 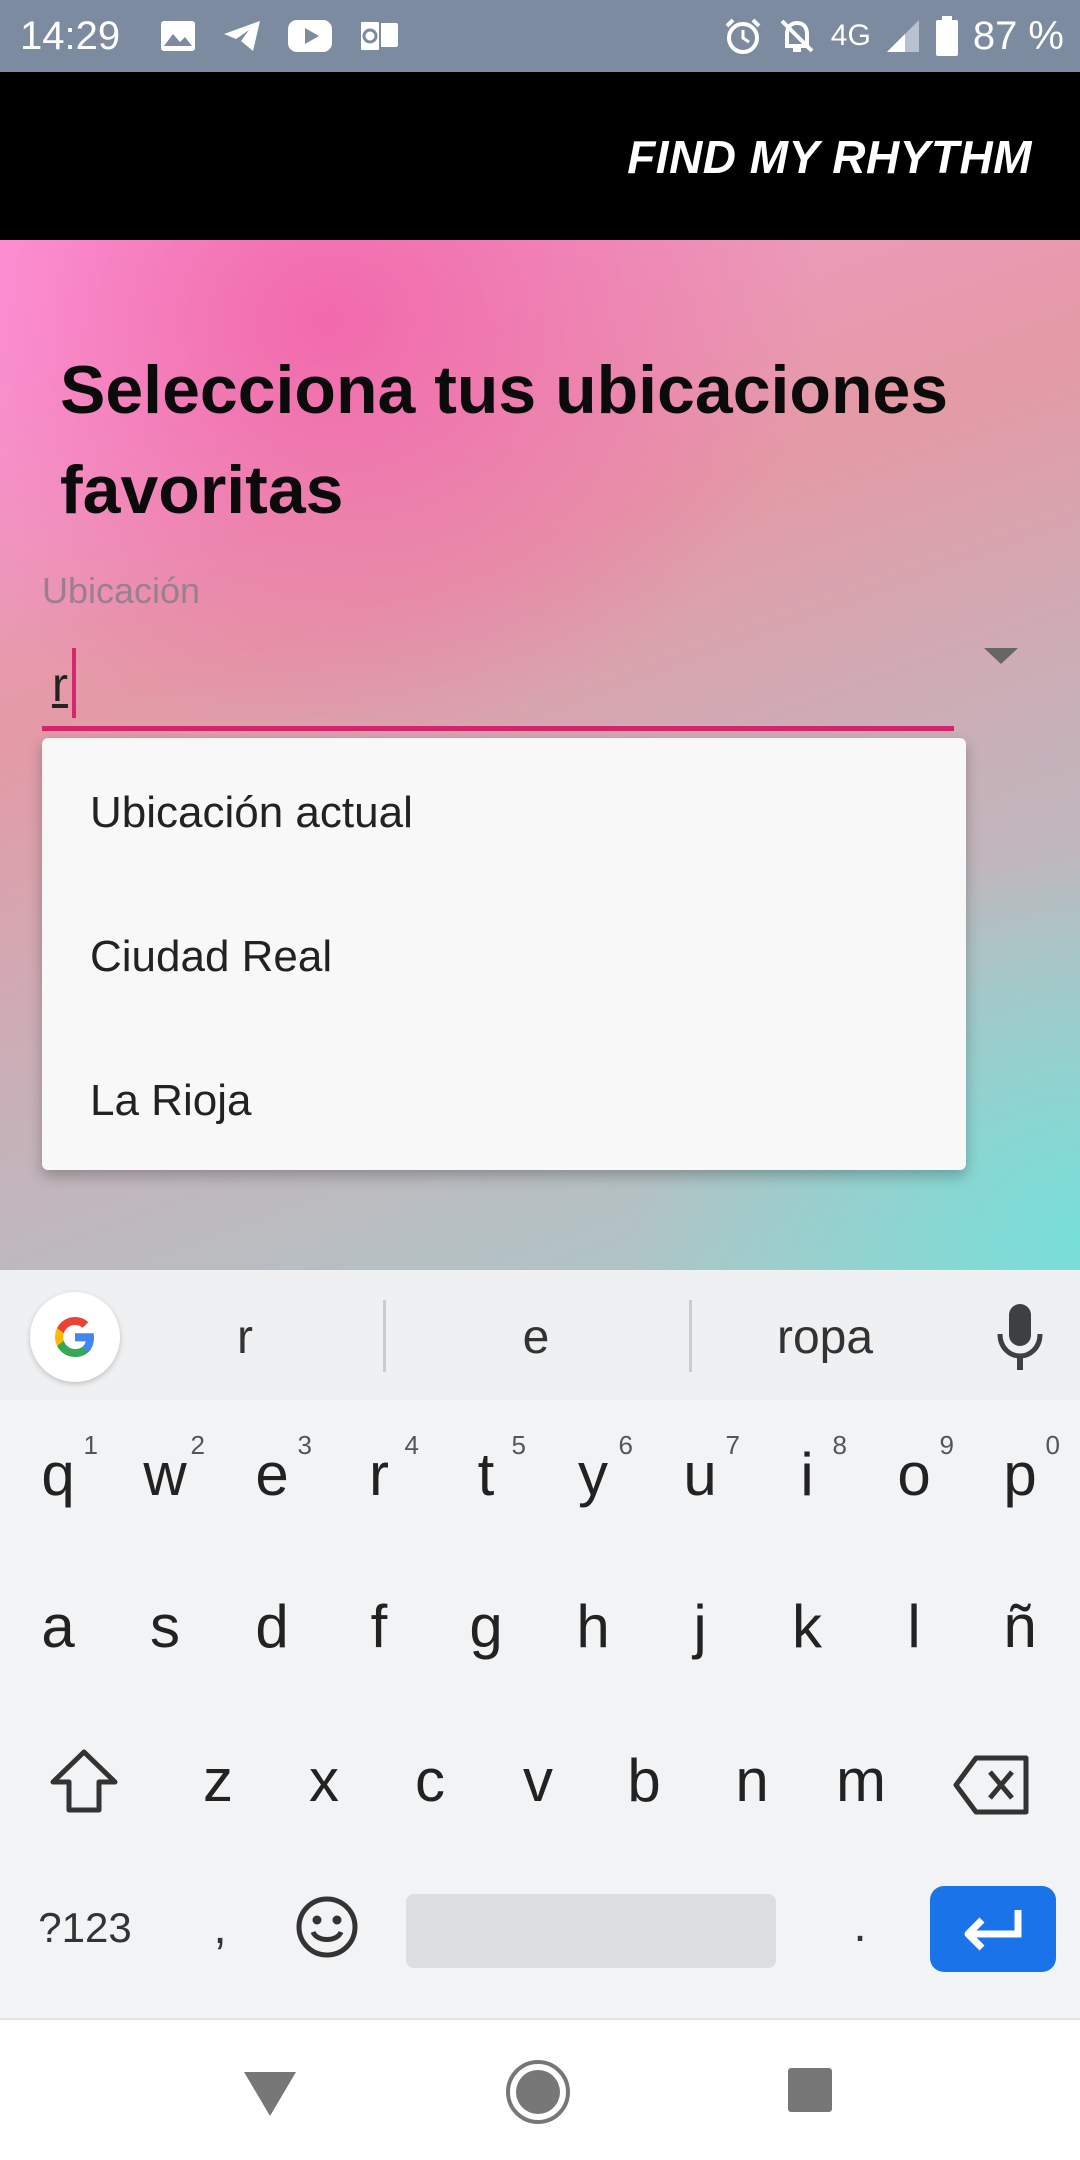 I want to click on navigation-bar, so click(x=540, y=2089).